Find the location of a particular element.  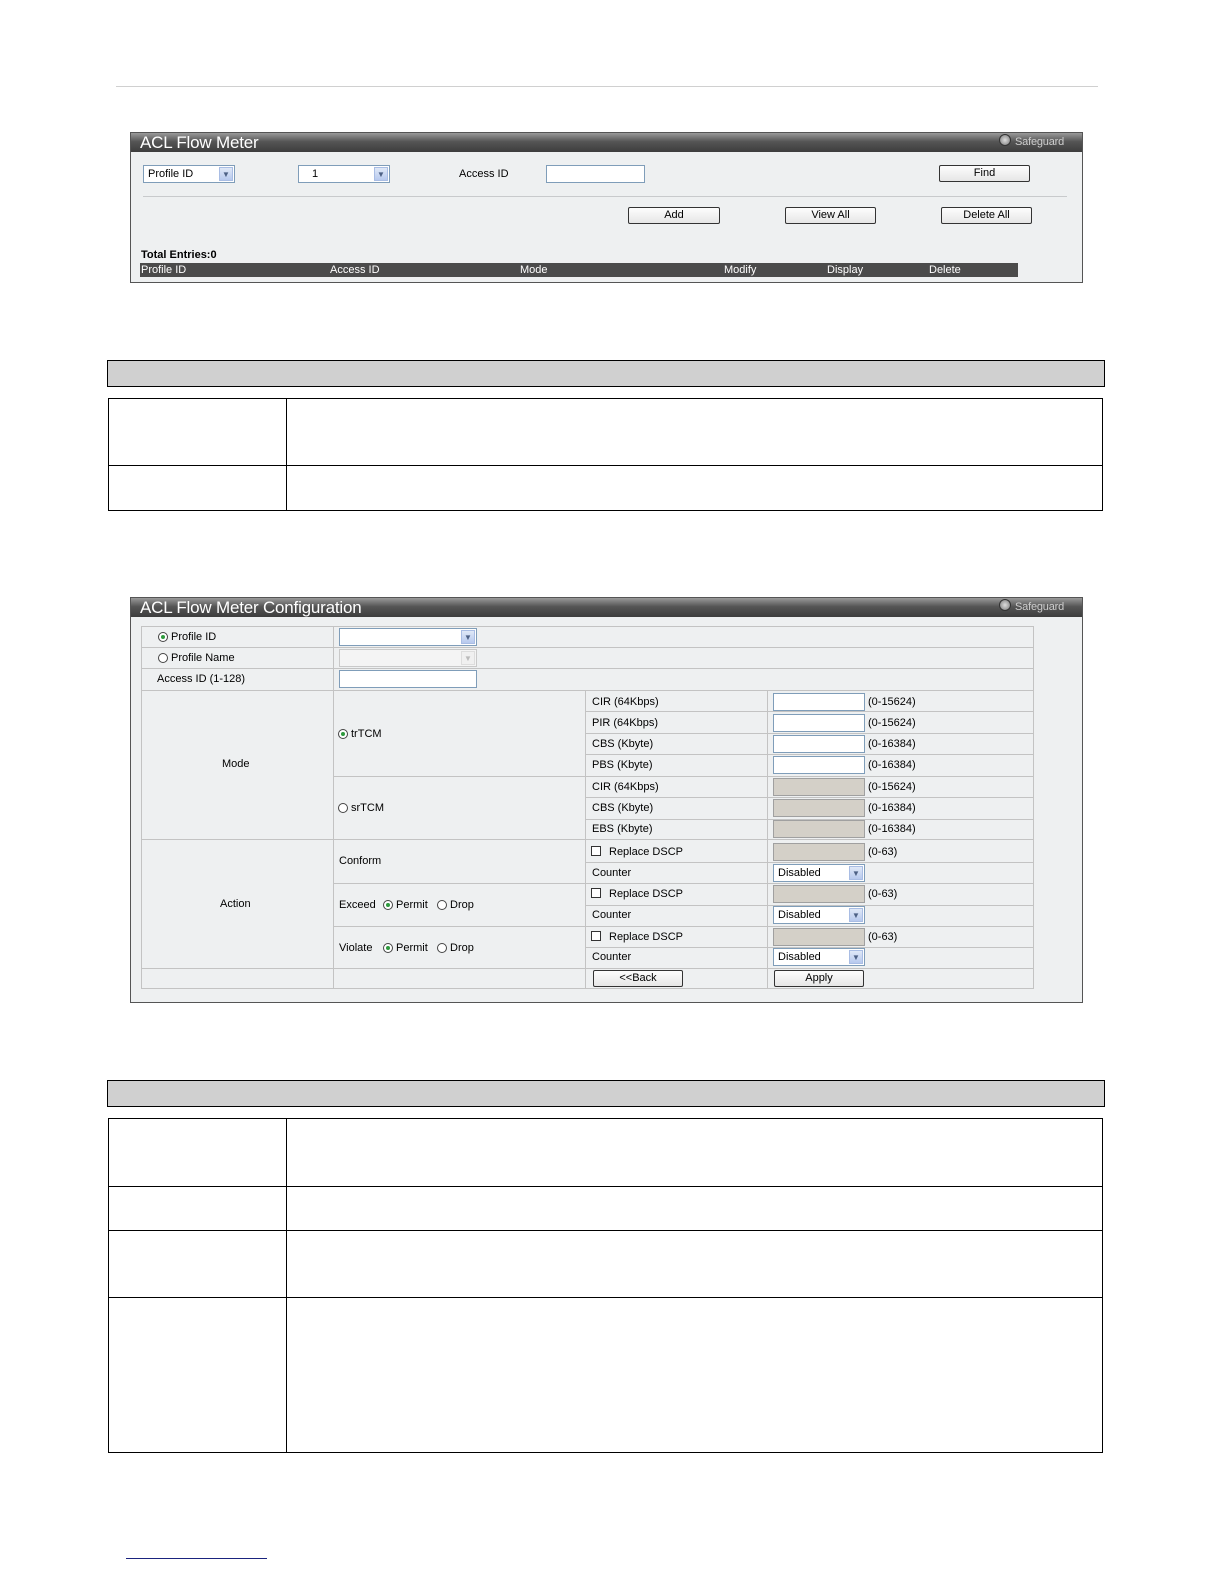

profile-type-select: Profile ID ▼ is located at coordinates (189, 174).